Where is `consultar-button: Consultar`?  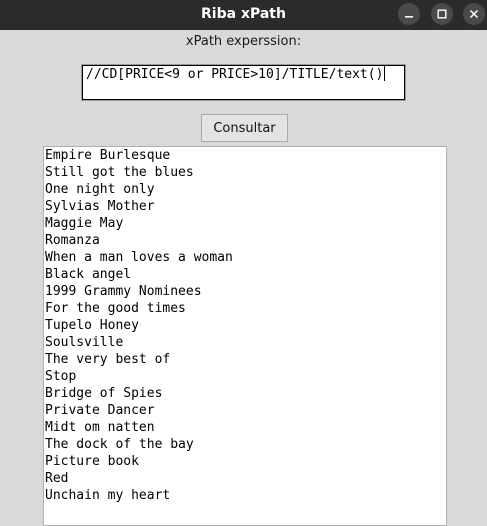
consultar-button: Consultar is located at coordinates (244, 128).